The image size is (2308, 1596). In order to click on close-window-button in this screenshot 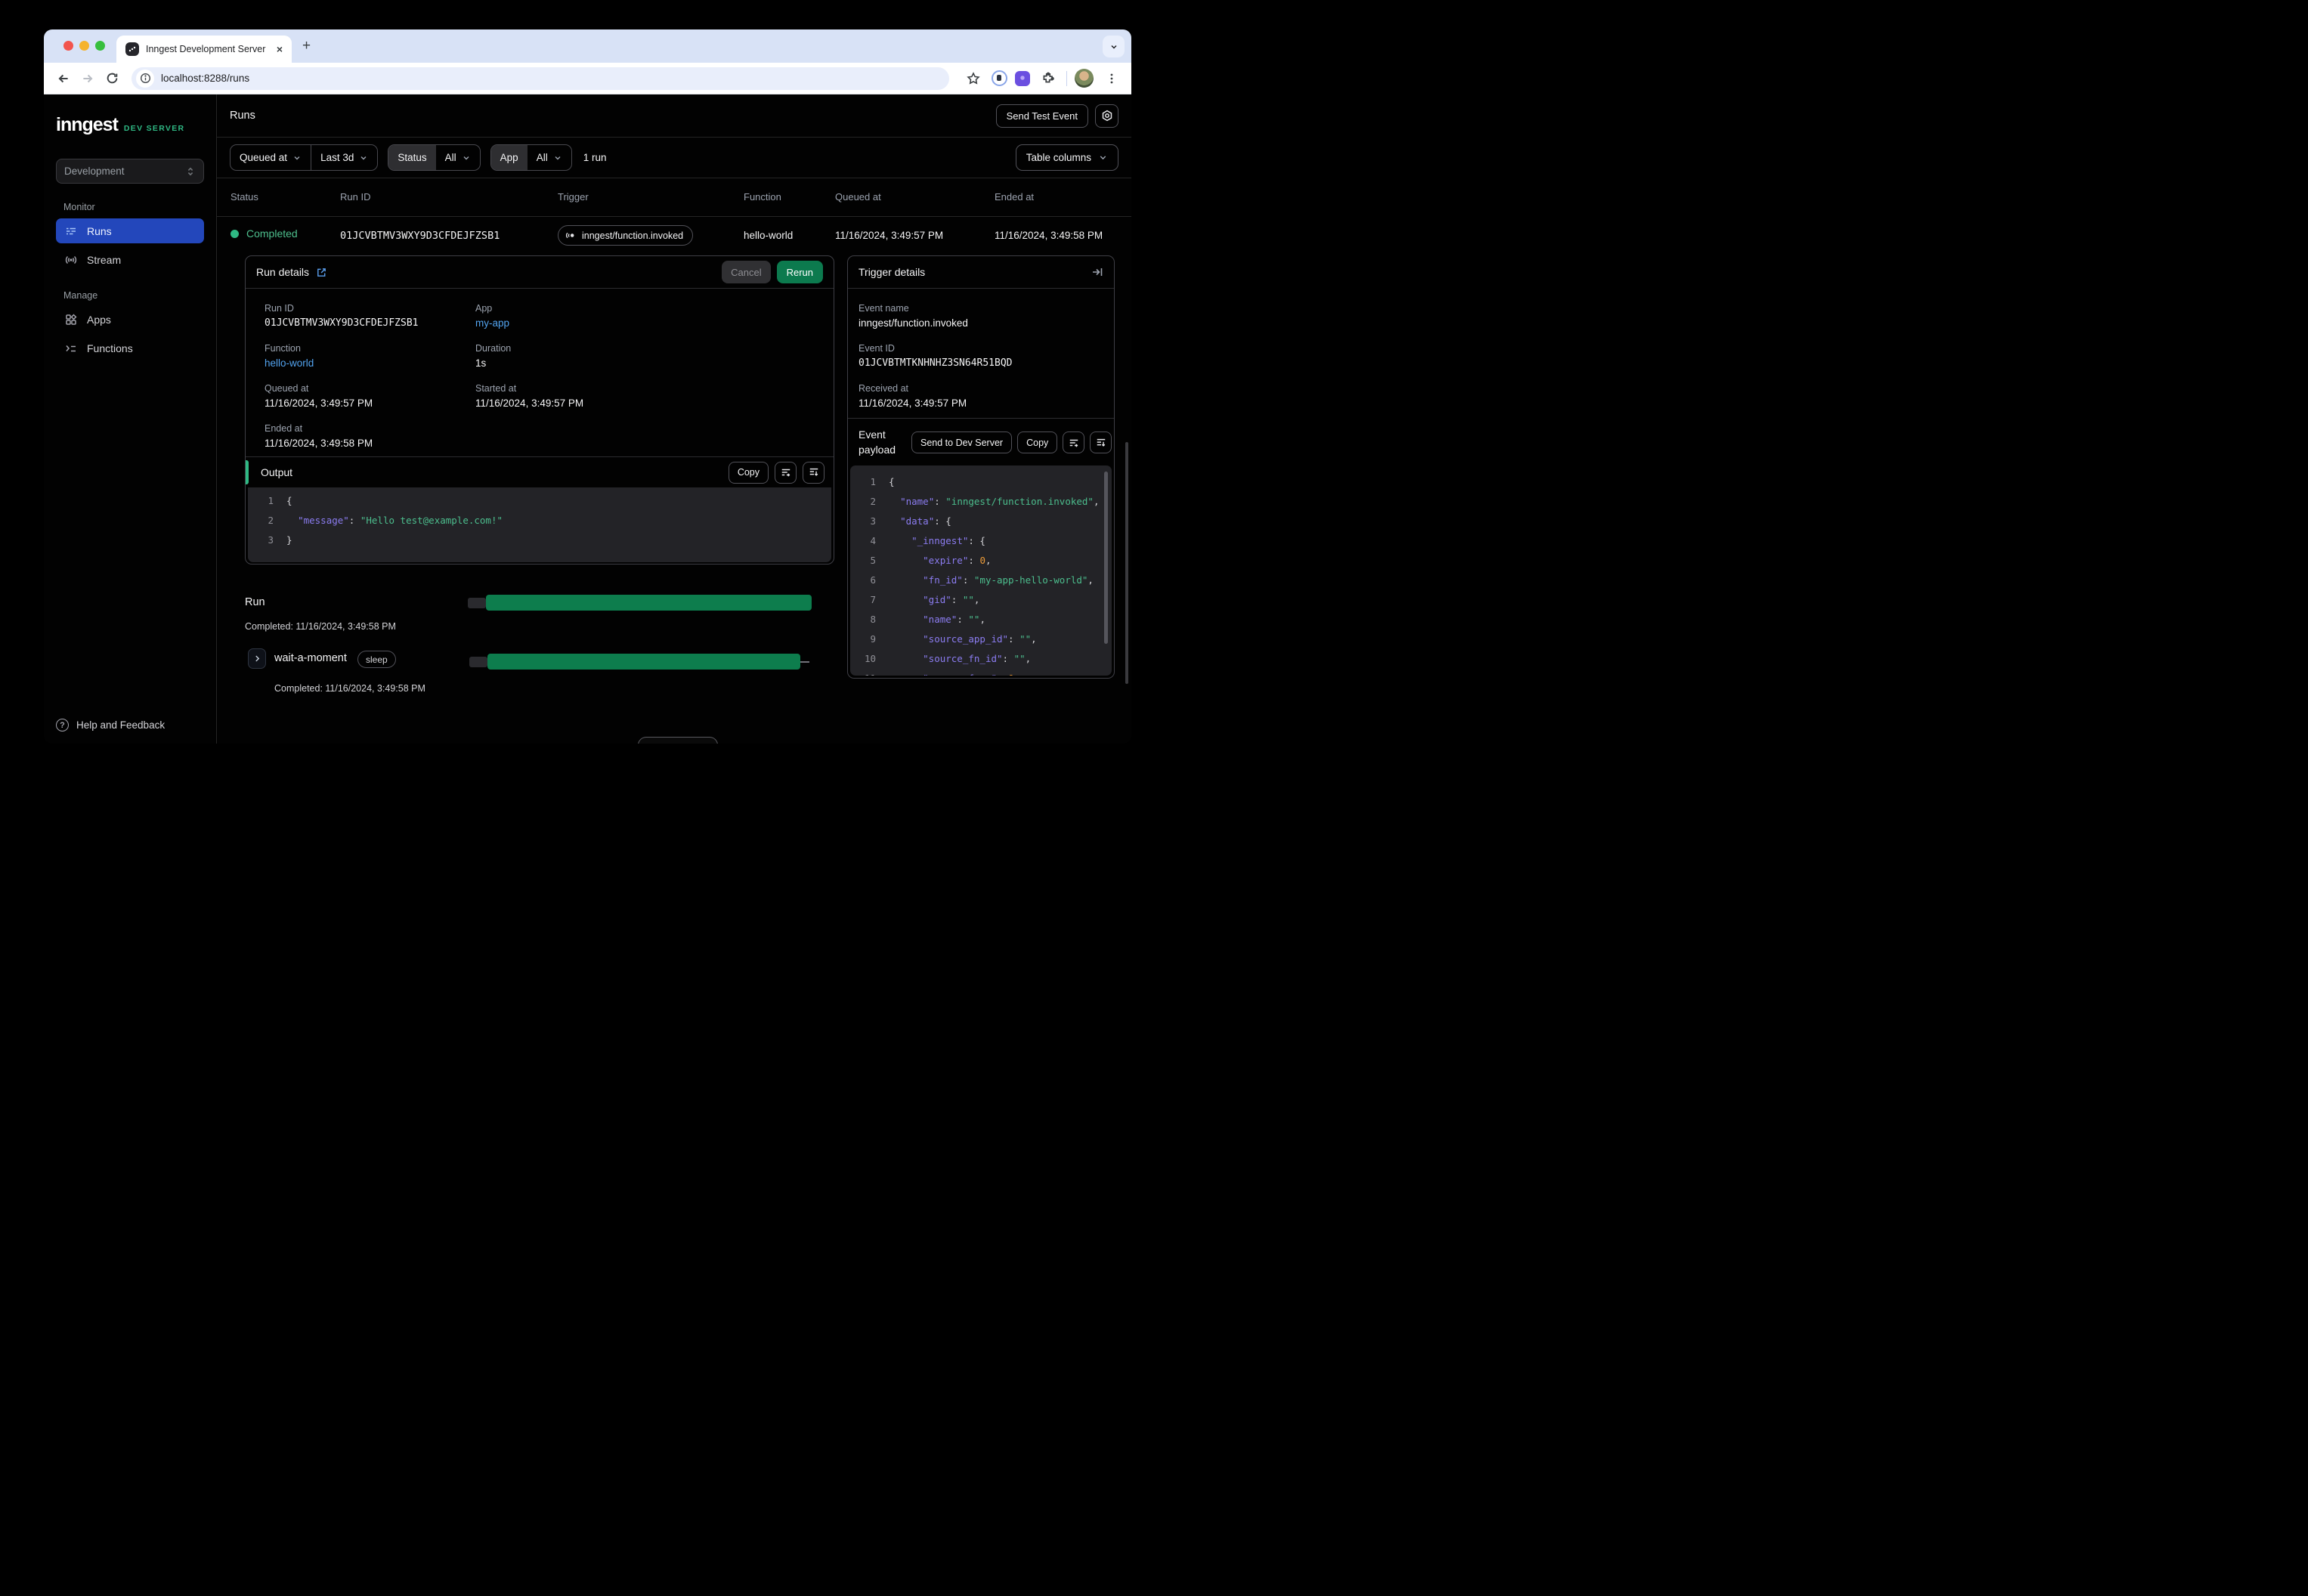, I will do `click(68, 46)`.